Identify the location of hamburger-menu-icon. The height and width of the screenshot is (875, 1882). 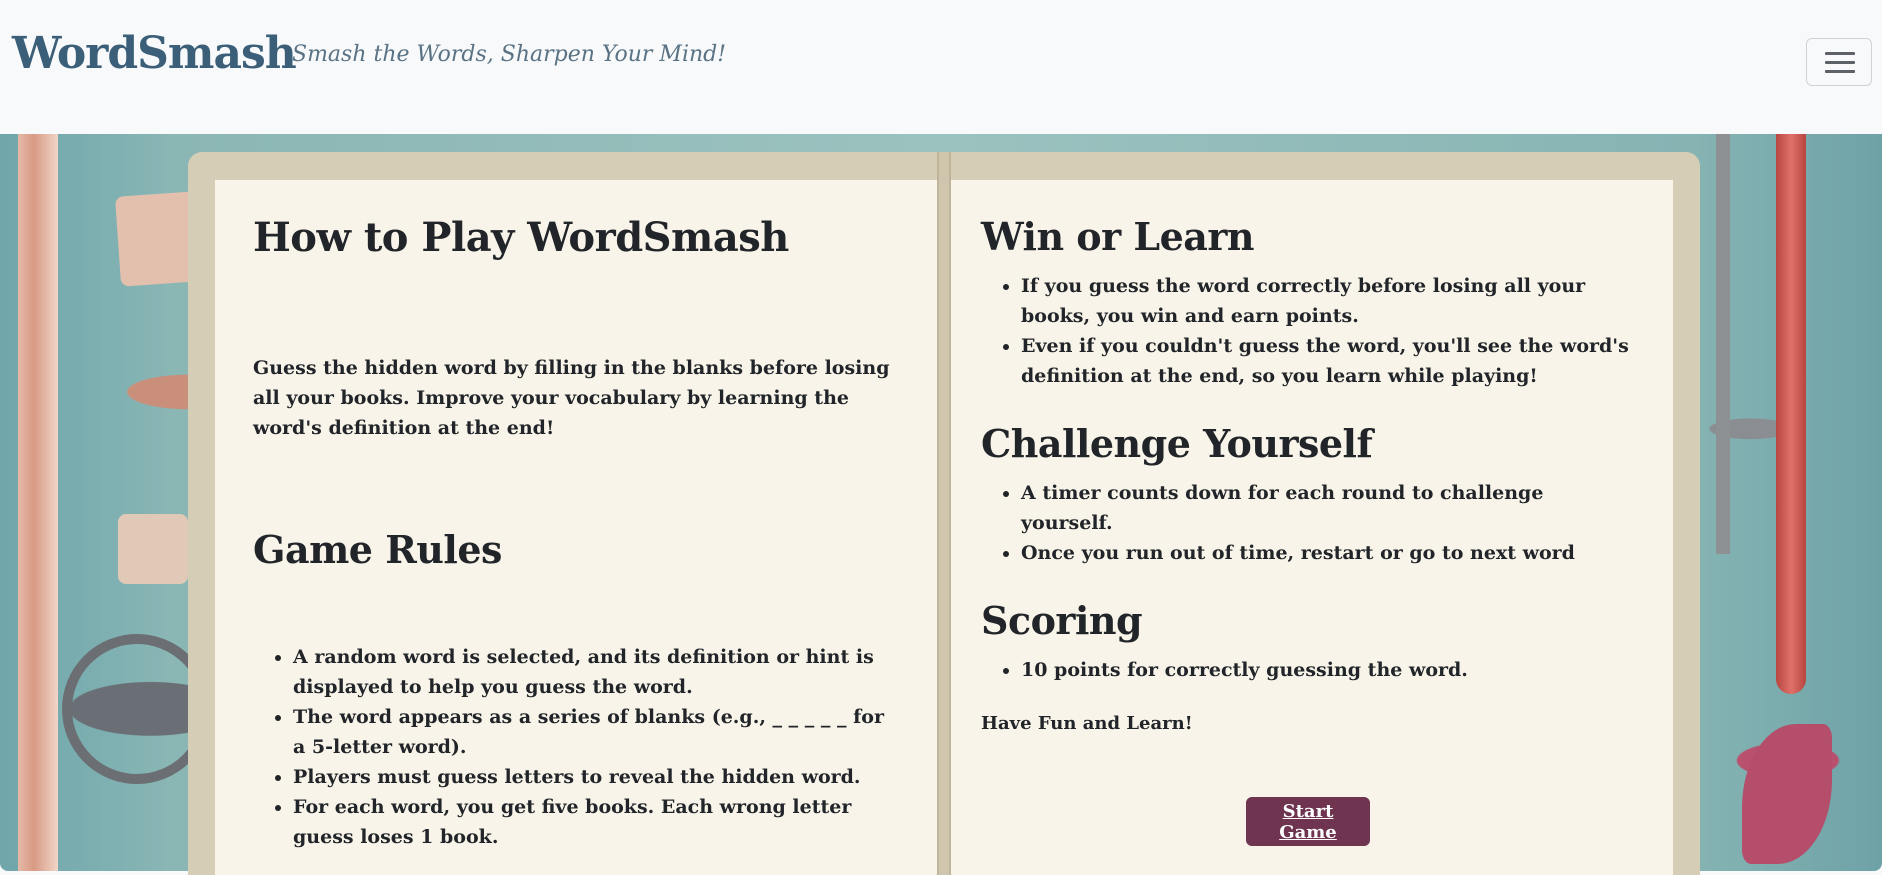
(1840, 53).